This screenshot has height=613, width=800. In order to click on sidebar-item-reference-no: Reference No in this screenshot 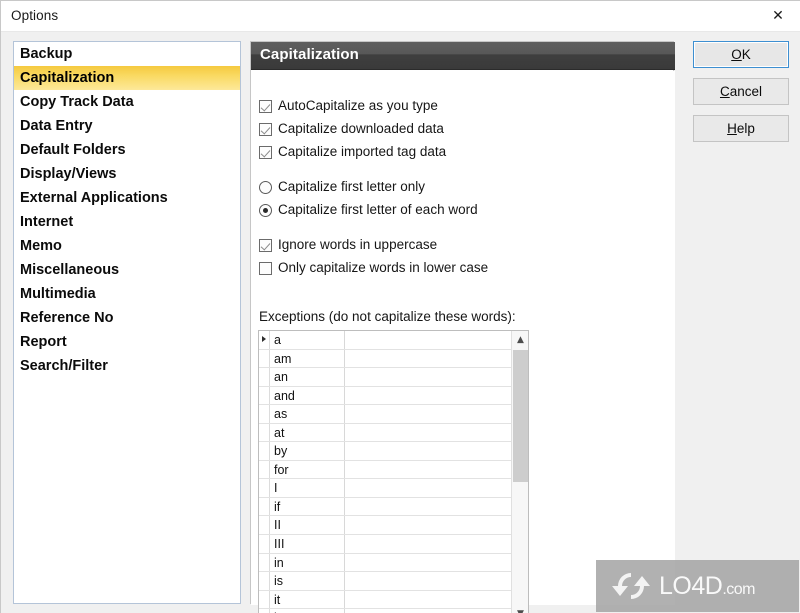, I will do `click(127, 318)`.